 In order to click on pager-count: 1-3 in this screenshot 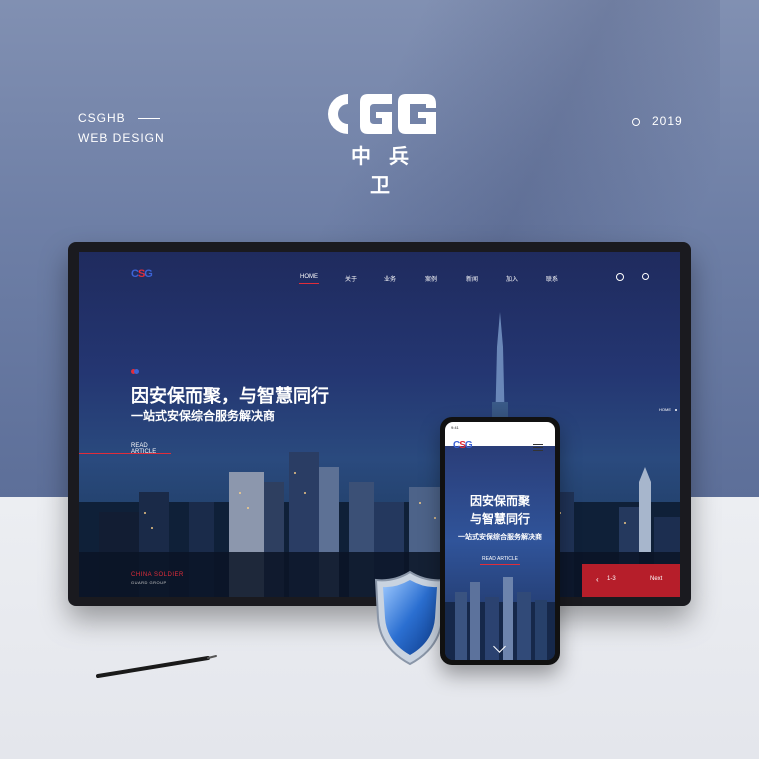, I will do `click(611, 579)`.